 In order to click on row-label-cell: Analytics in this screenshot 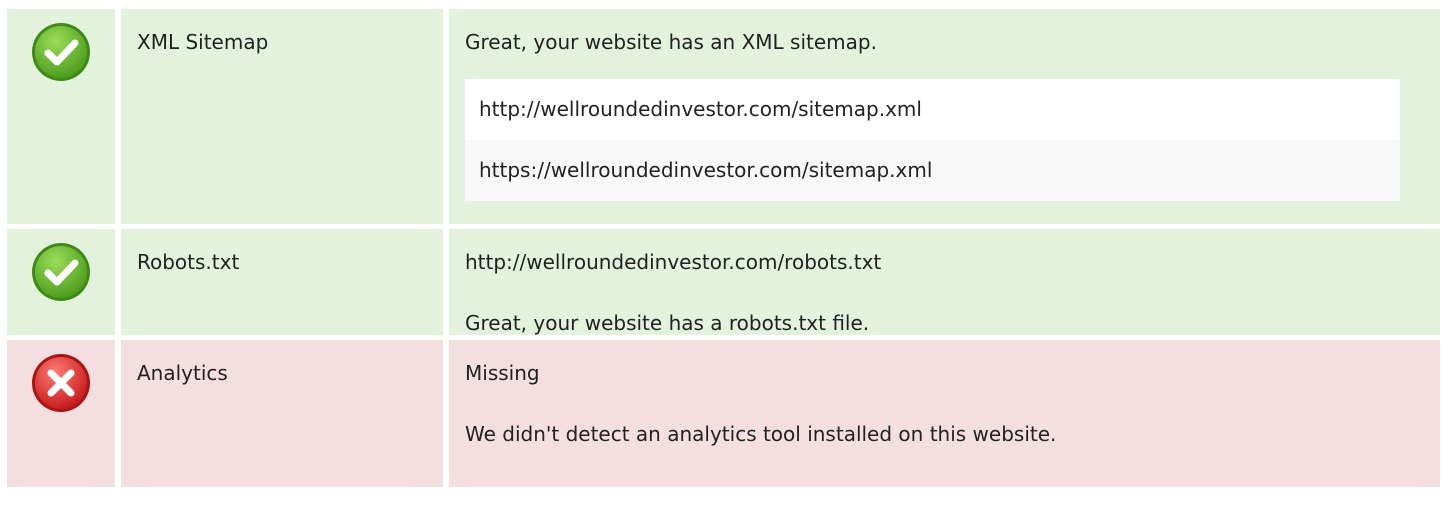, I will do `click(282, 413)`.